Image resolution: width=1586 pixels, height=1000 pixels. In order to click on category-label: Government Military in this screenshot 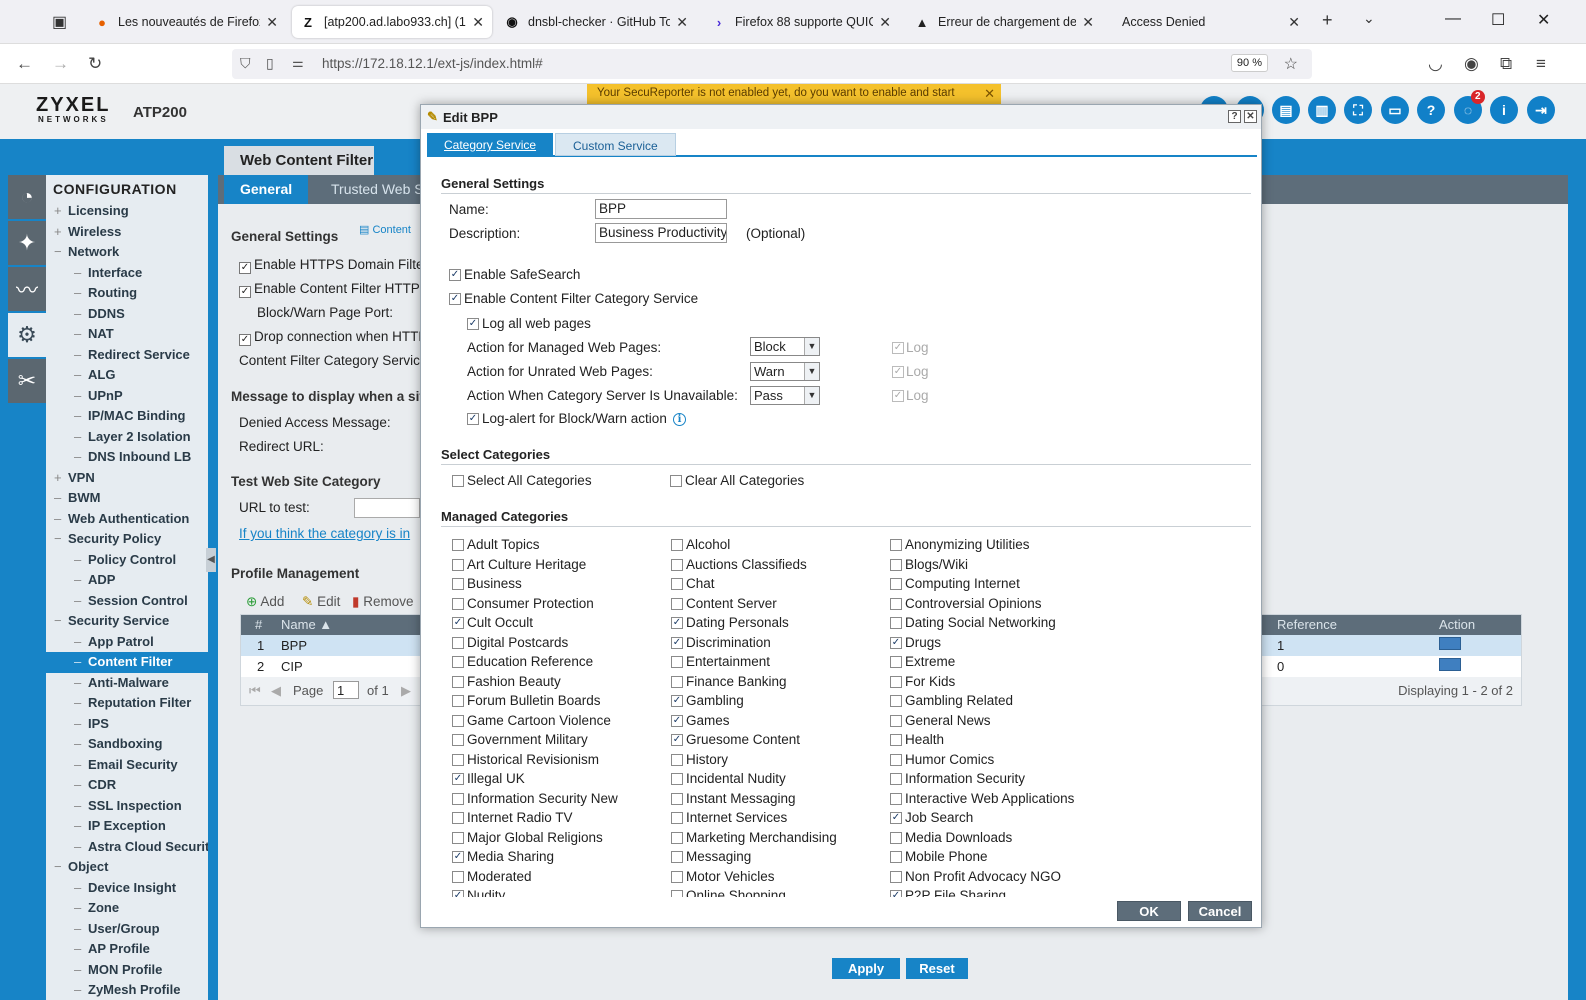, I will do `click(527, 739)`.